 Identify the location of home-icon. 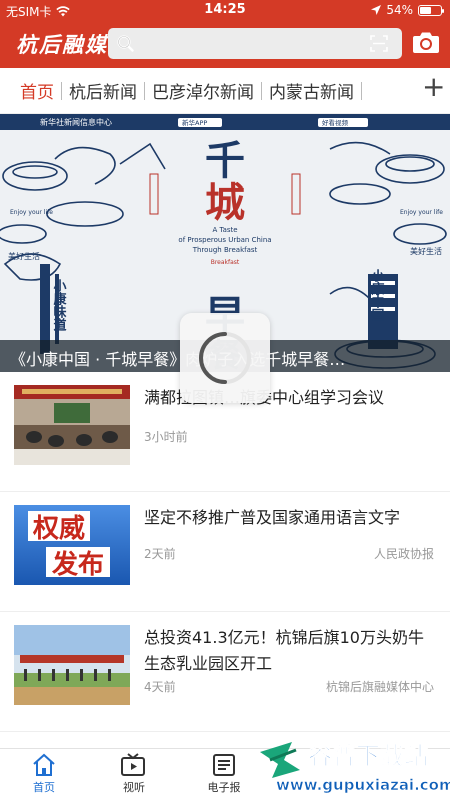
(44, 764).